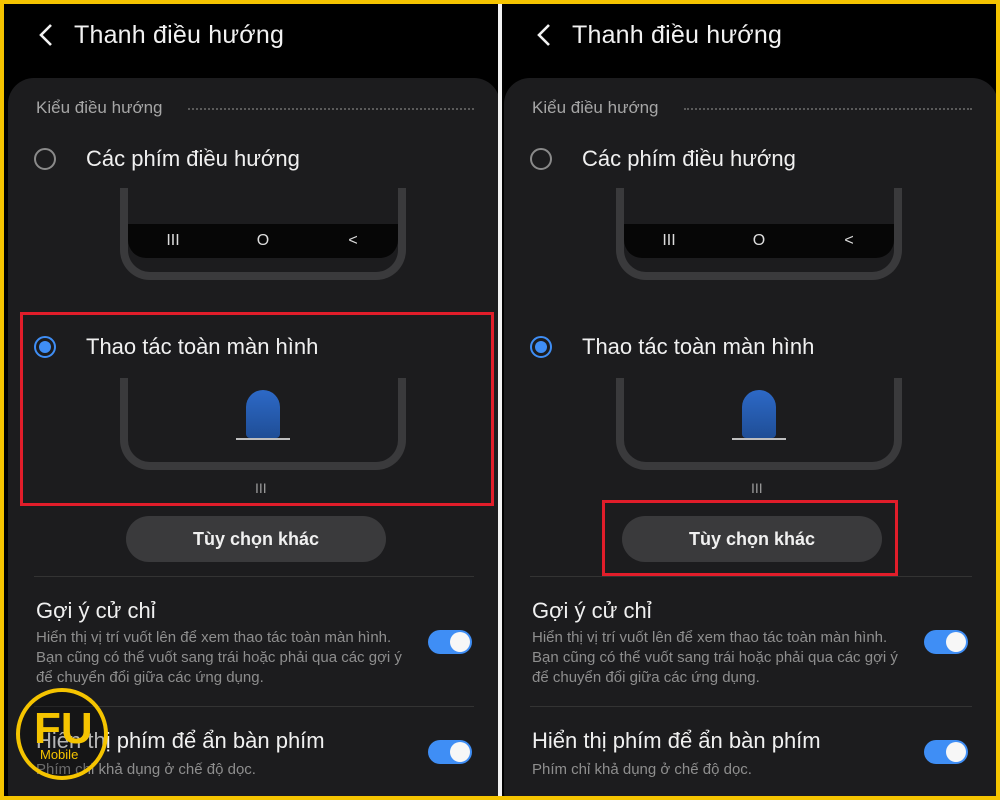 The width and height of the screenshot is (1000, 800). I want to click on logo-subtext: Mobile, so click(59, 754).